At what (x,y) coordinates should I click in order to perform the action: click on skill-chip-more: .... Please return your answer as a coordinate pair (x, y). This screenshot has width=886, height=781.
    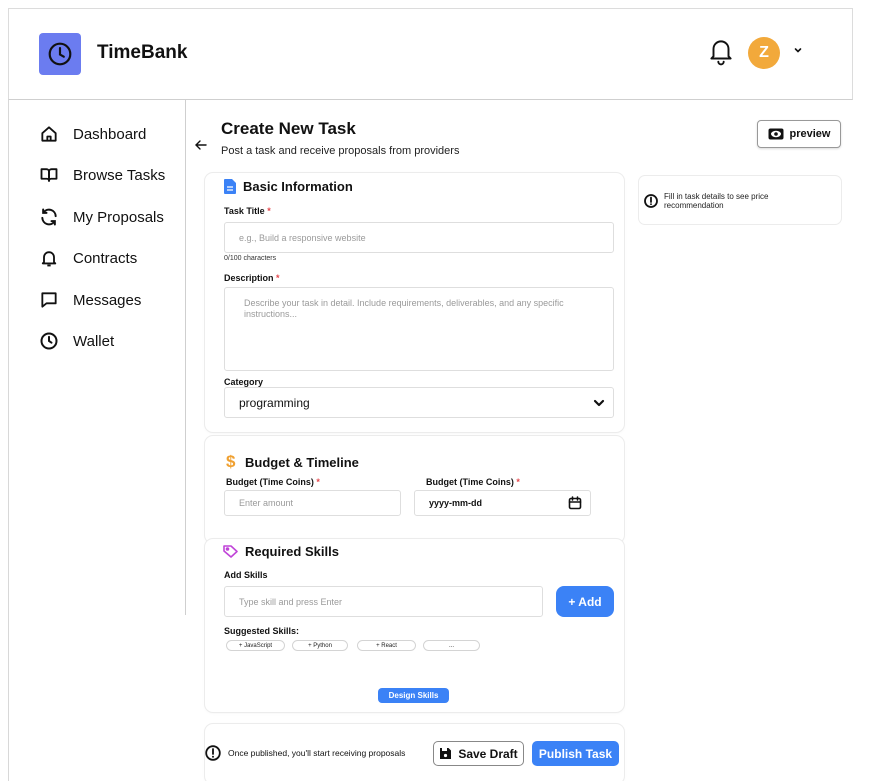
    Looking at the image, I should click on (451, 645).